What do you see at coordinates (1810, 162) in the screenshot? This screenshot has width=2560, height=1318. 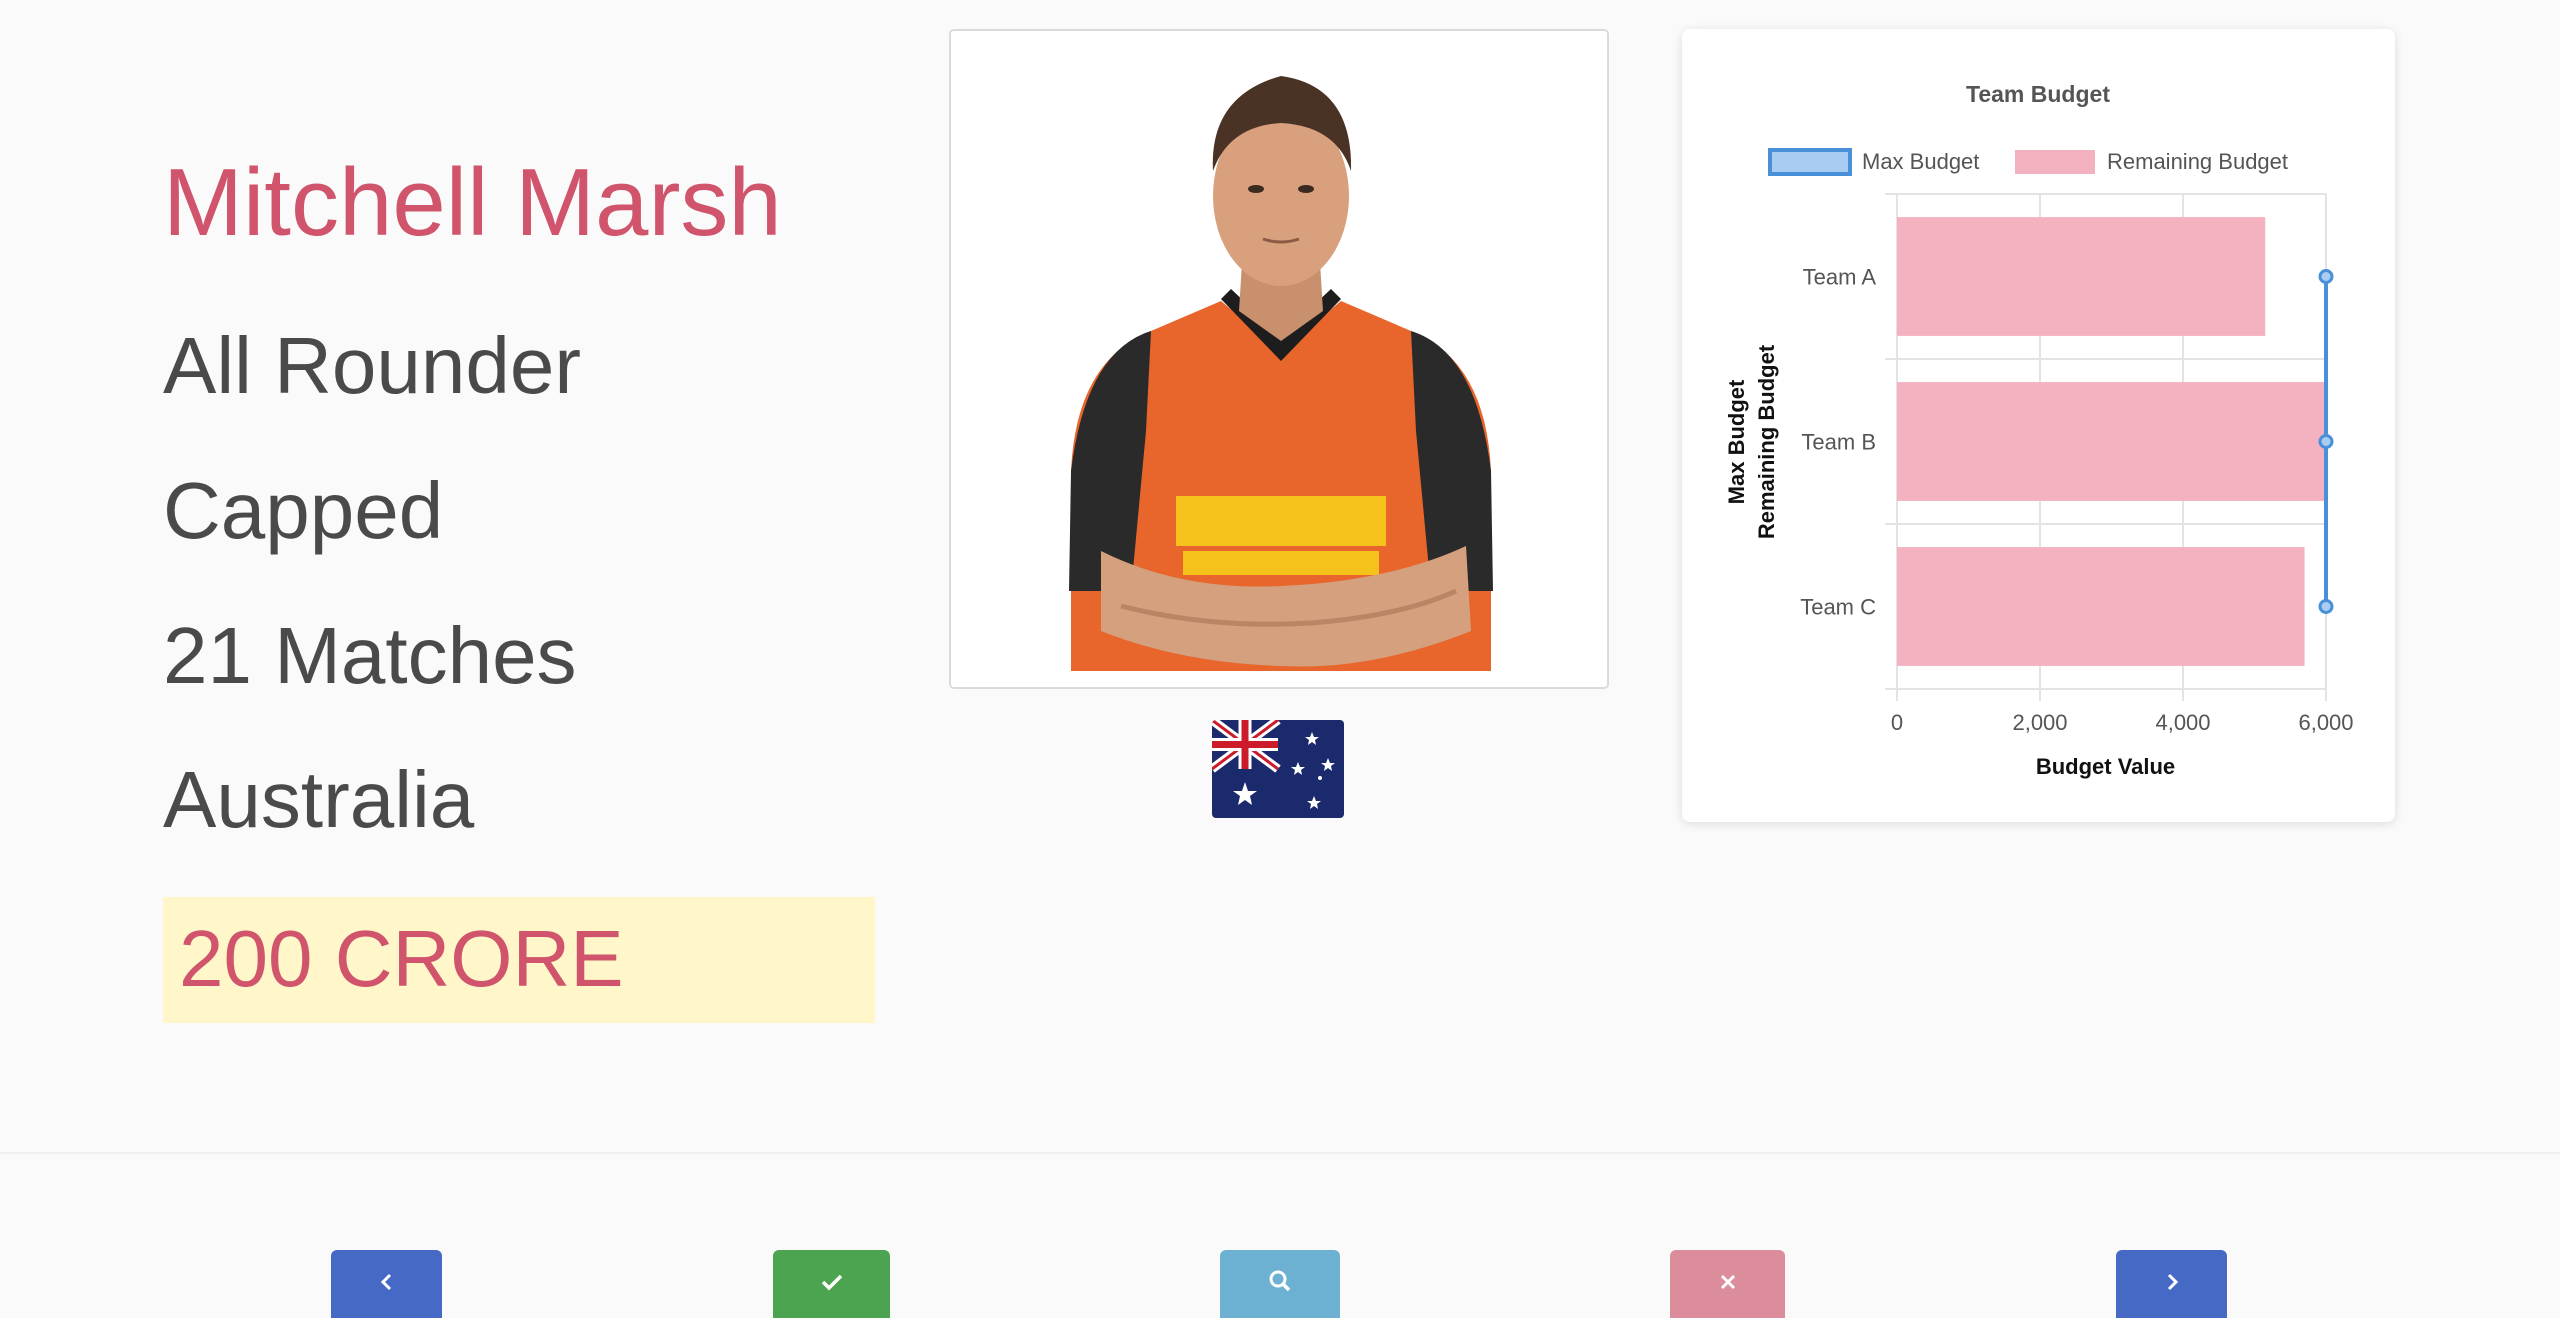 I see `legend-swatch-max-budget` at bounding box center [1810, 162].